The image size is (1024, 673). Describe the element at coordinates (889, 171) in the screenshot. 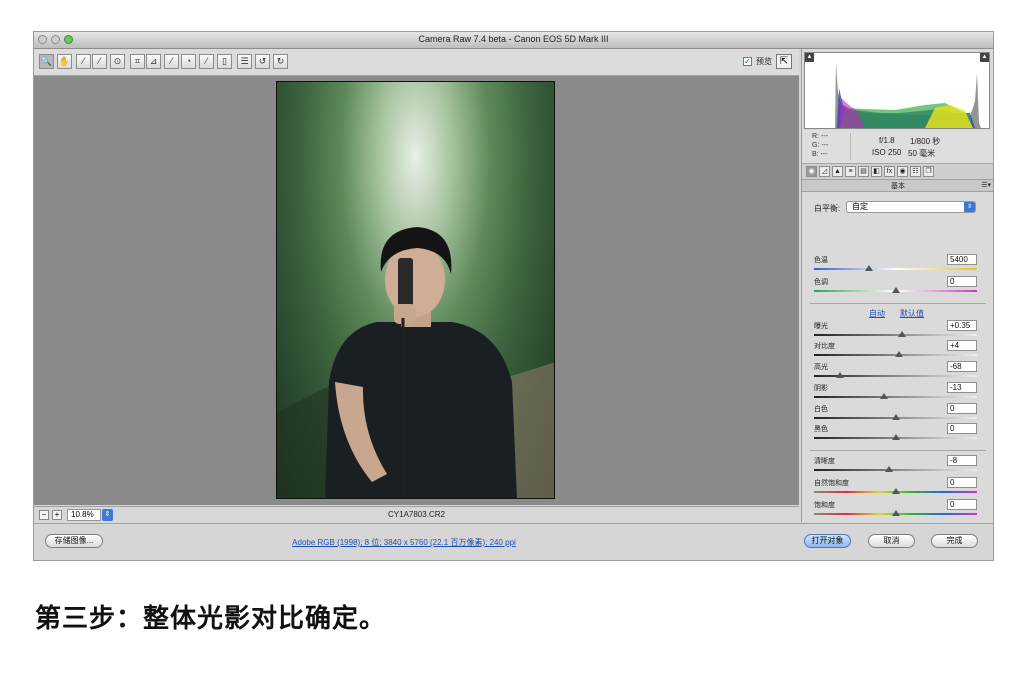

I see `panel-tab-7: fx` at that location.